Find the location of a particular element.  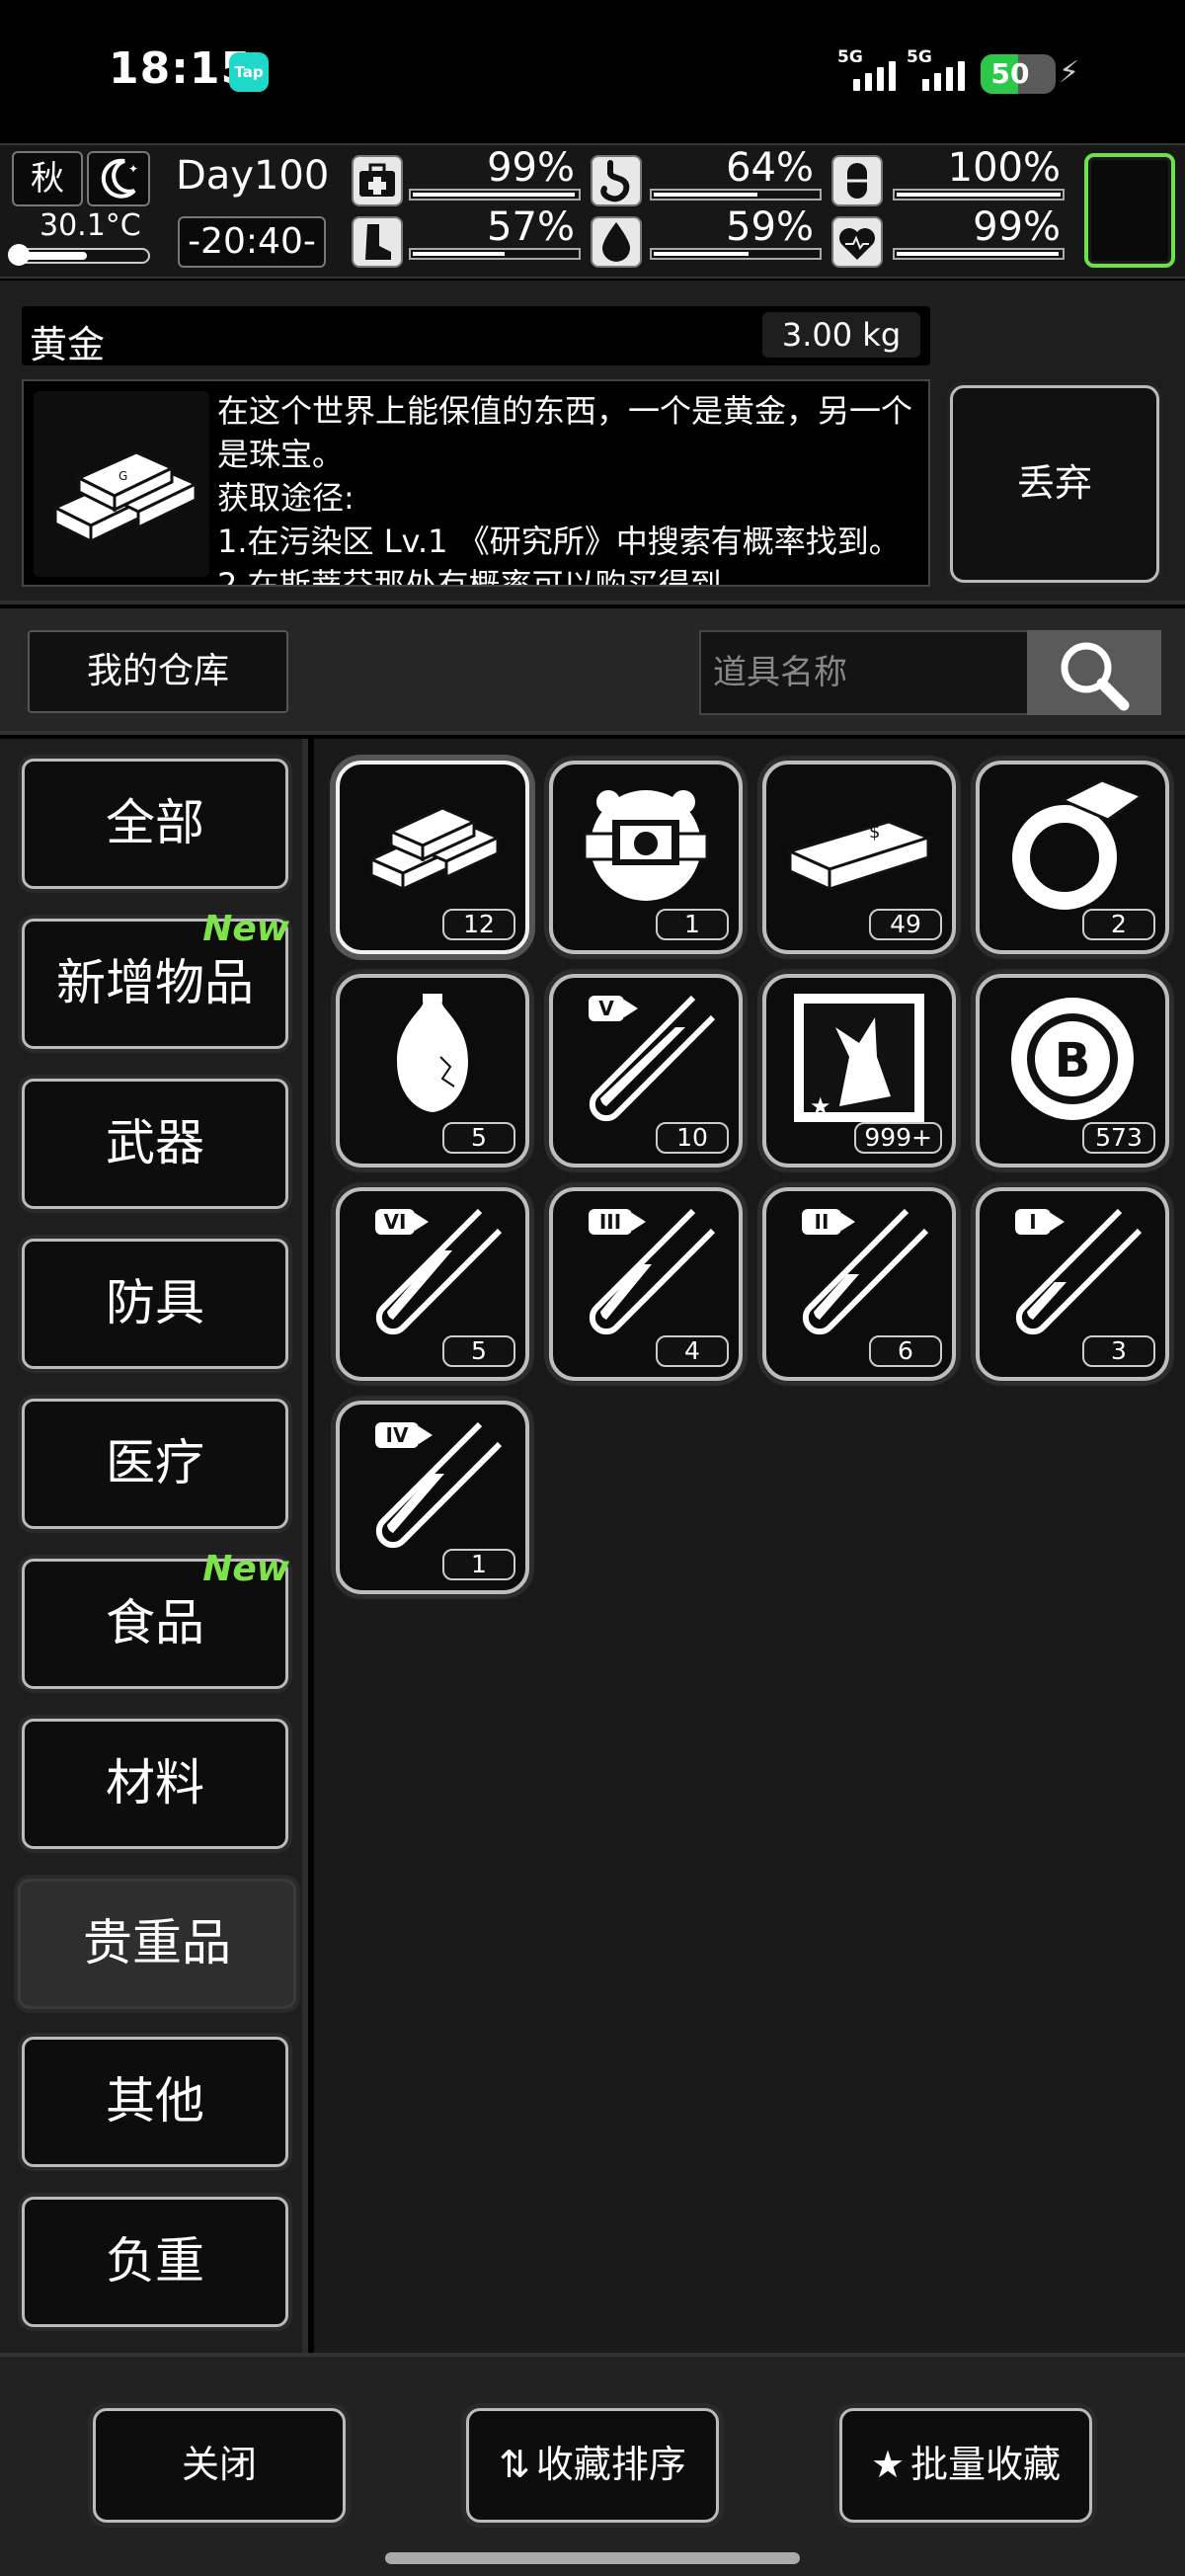

test-tube-v-icon: V is located at coordinates (653, 1058).